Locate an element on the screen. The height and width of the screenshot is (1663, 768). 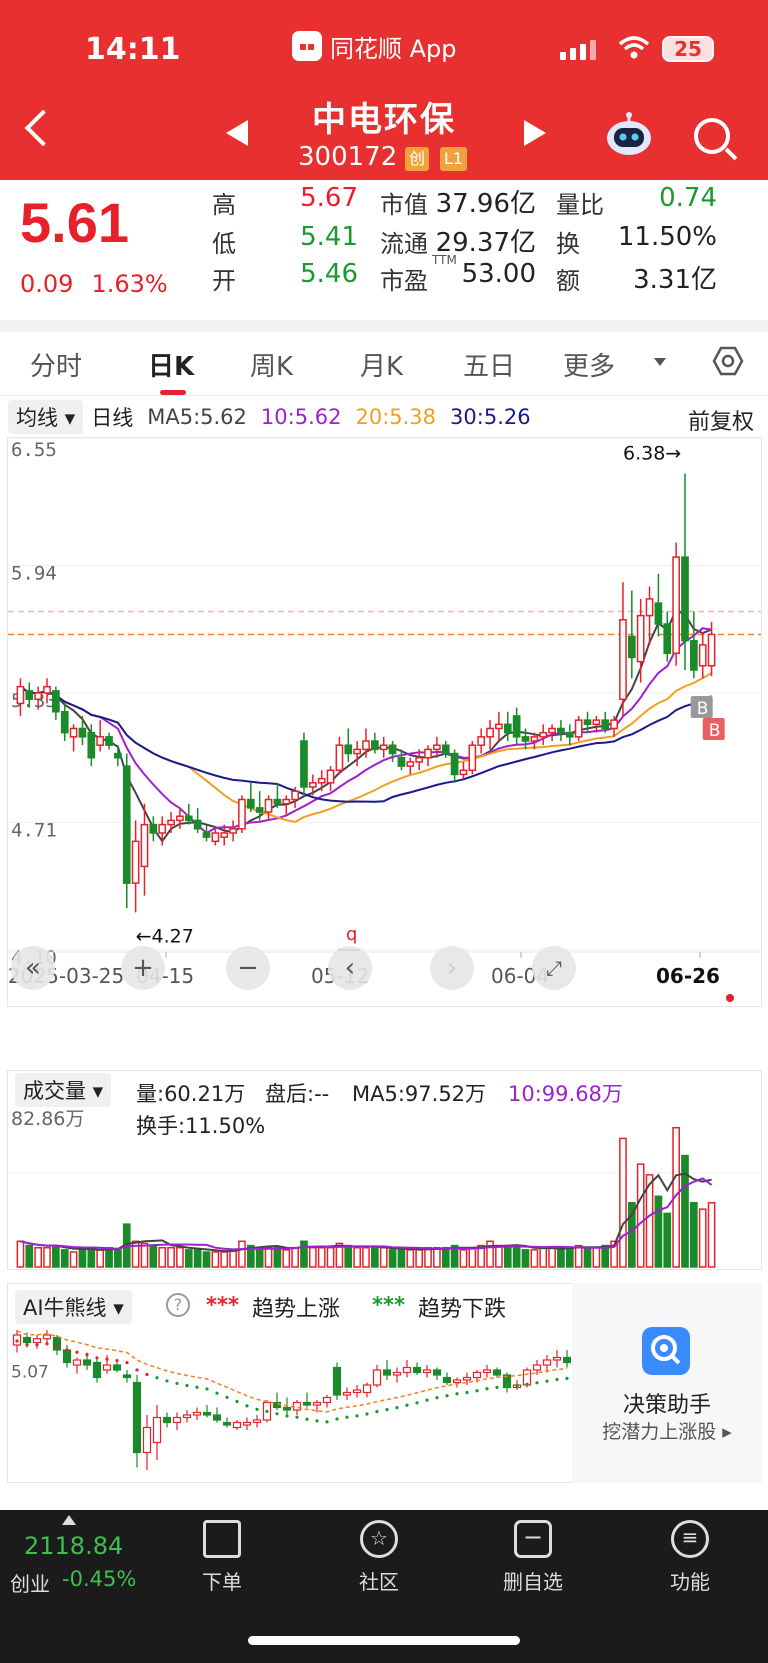
zoom-far-left-button: « is located at coordinates (33, 968).